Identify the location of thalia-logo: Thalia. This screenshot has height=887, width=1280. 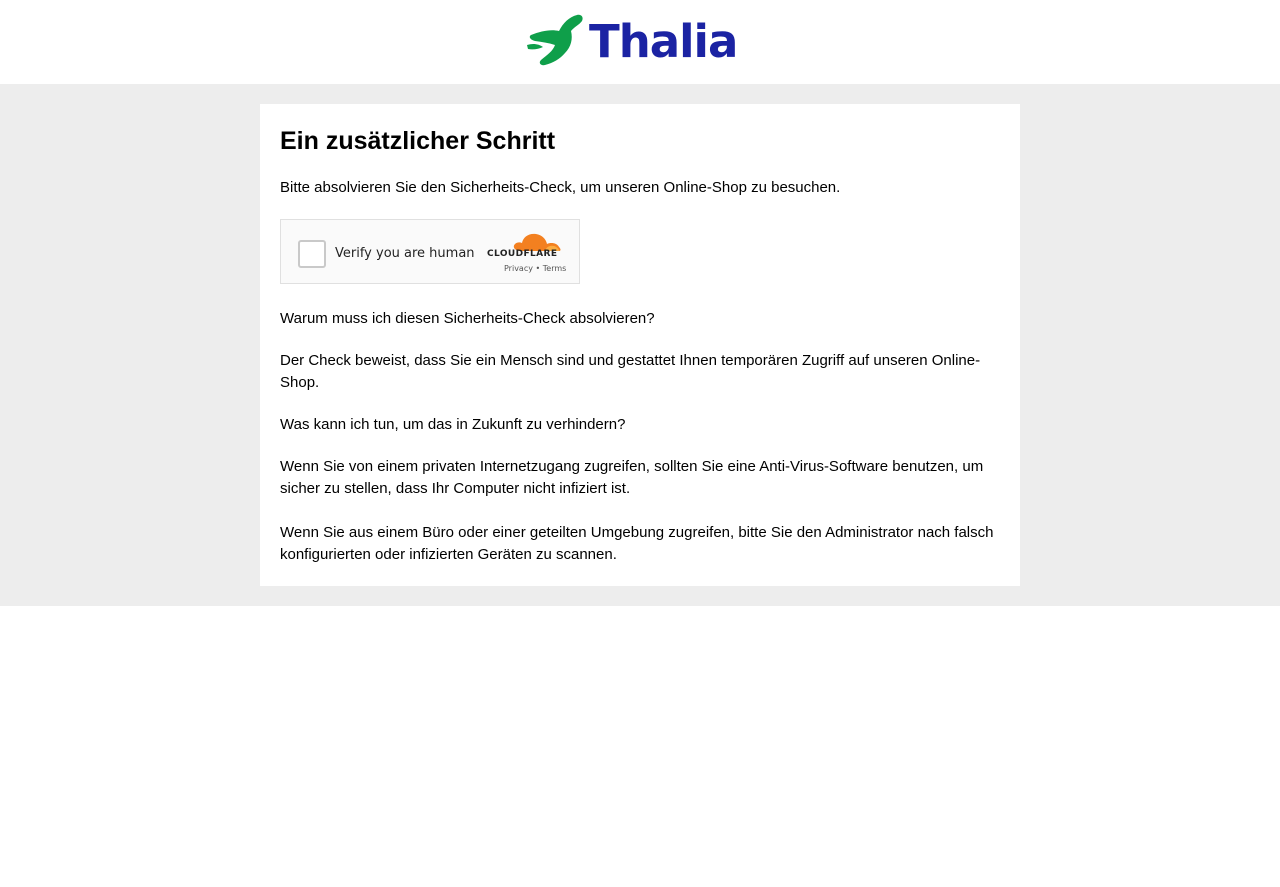
(641, 40).